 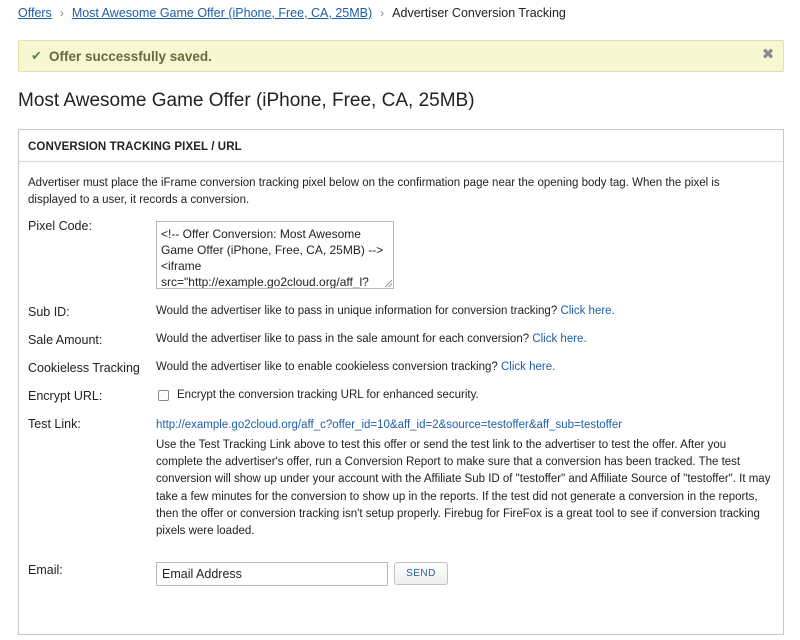 I want to click on resize-grip-icon, so click(x=388, y=283).